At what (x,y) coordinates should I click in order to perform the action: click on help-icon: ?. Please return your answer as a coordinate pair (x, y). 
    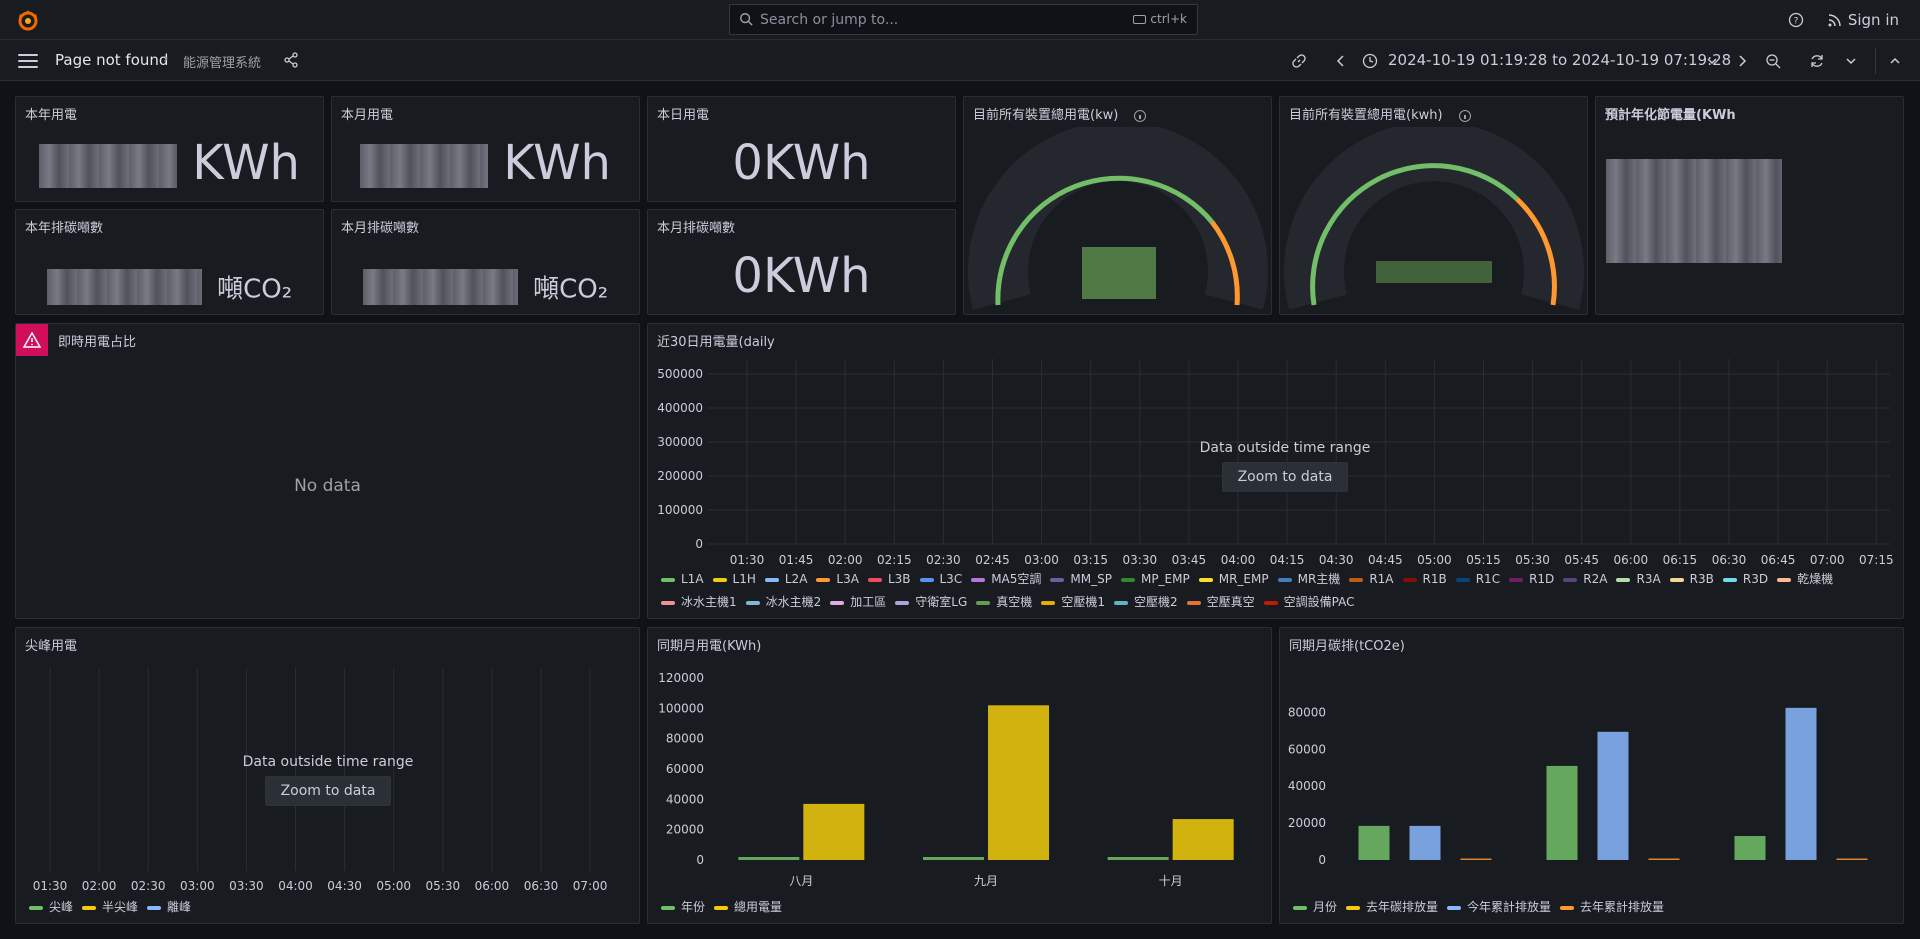
    Looking at the image, I should click on (1796, 20).